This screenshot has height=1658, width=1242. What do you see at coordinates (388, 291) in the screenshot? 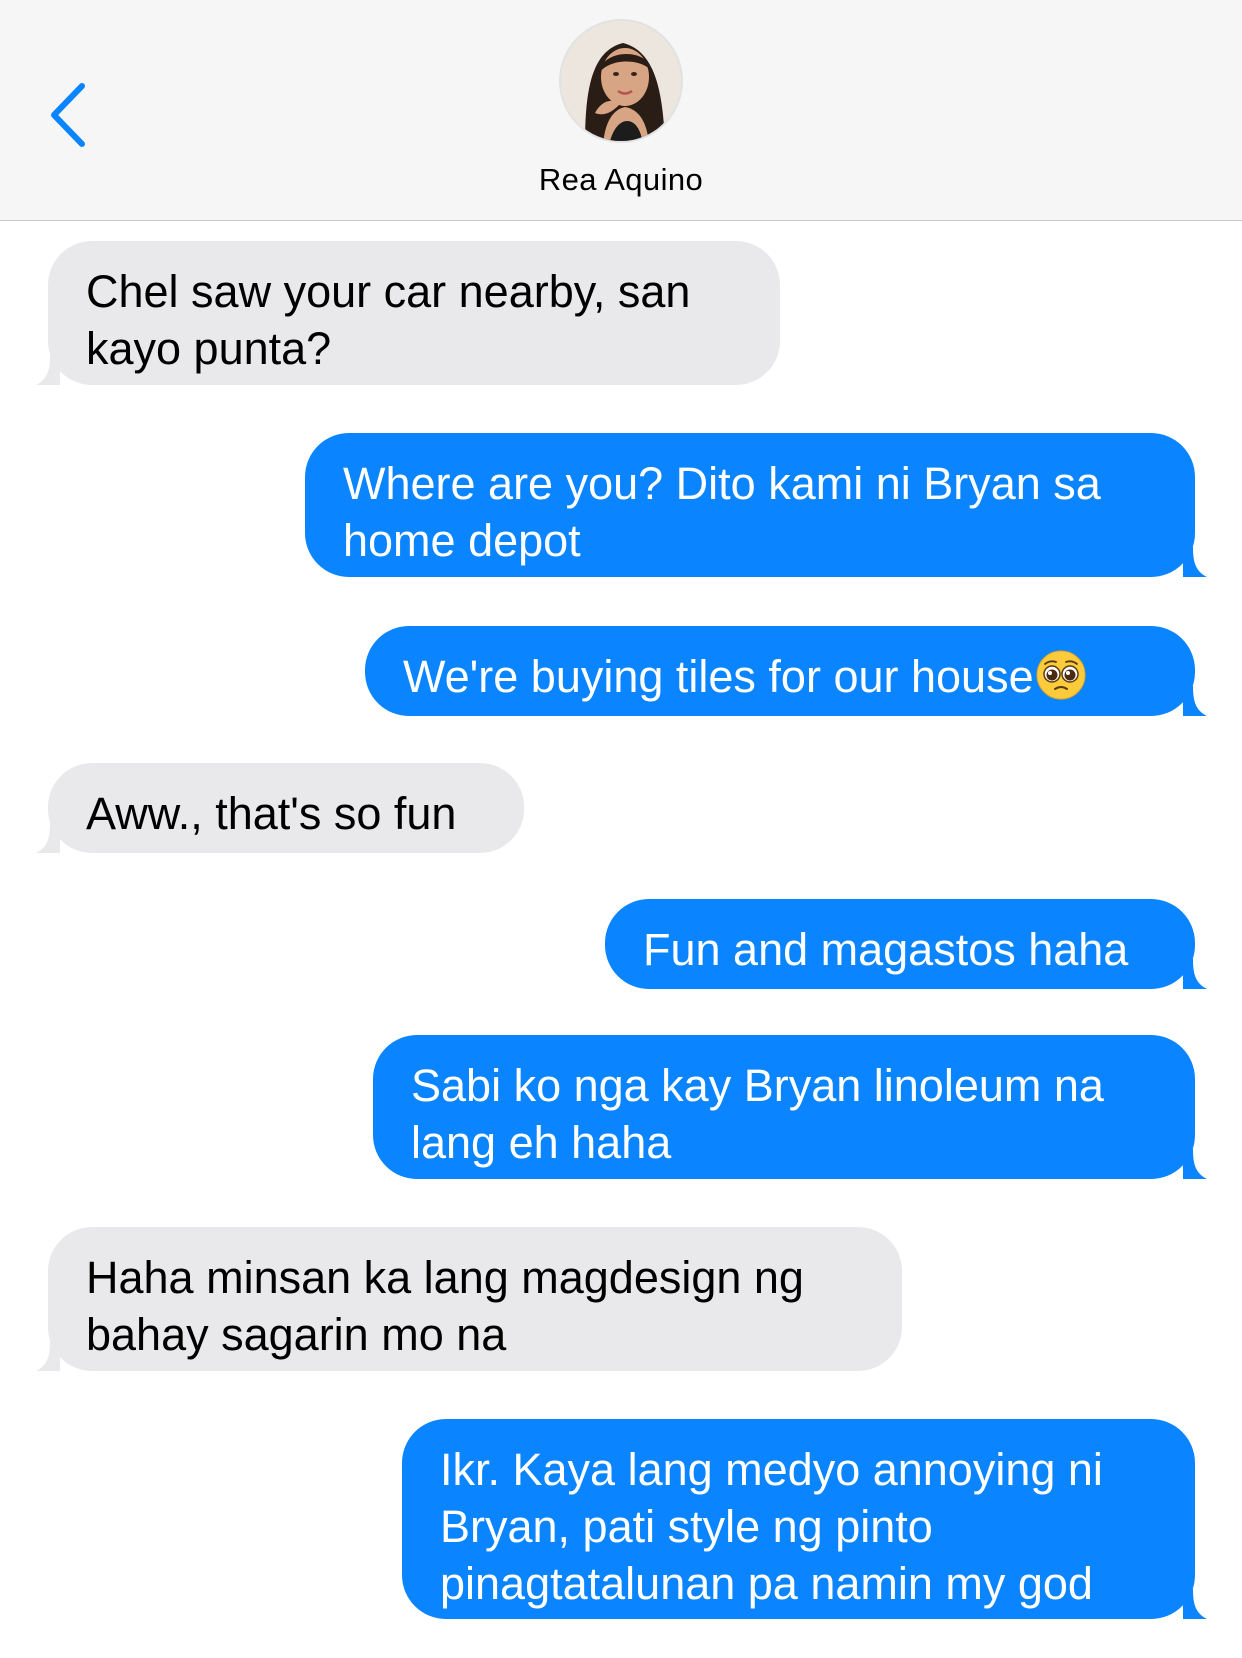
I see `message-text-line: Chel saw your car nearby, san` at bounding box center [388, 291].